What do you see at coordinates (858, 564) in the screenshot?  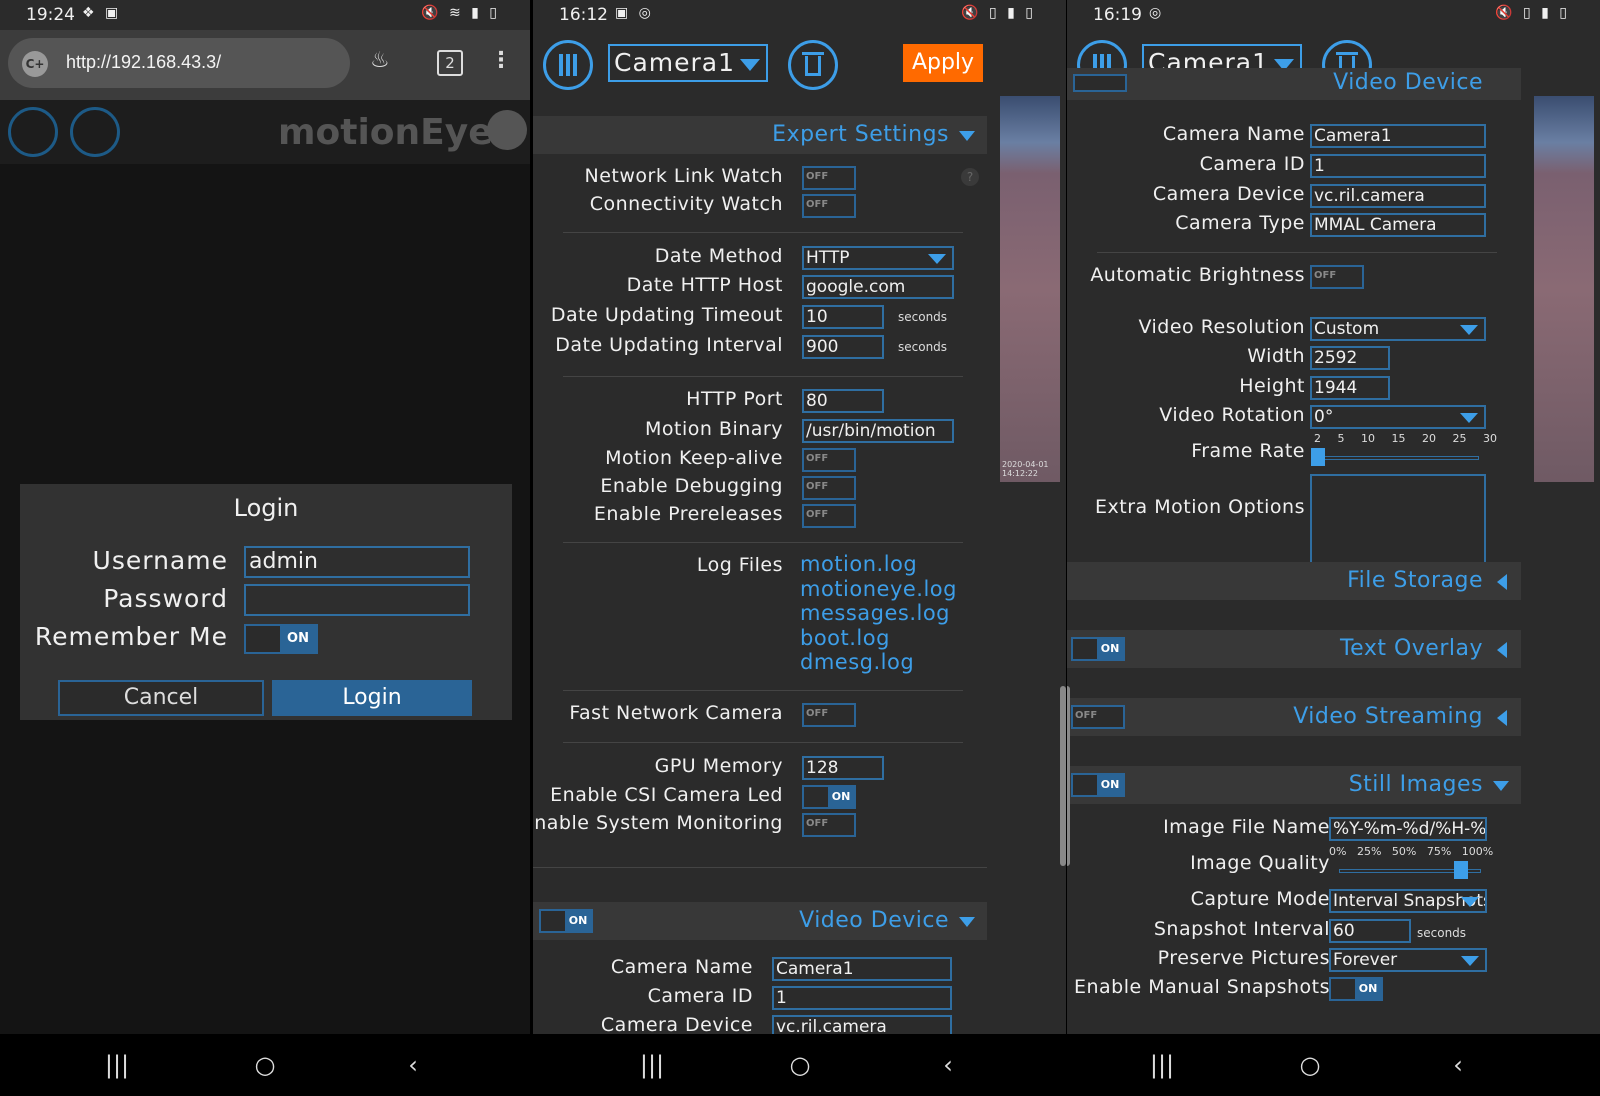 I see `log-link-motion: motion.log` at bounding box center [858, 564].